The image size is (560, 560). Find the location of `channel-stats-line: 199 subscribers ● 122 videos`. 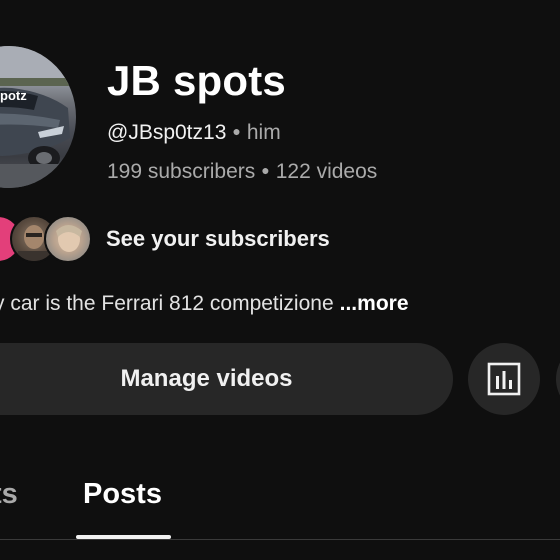

channel-stats-line: 199 subscribers ● 122 videos is located at coordinates (242, 171).